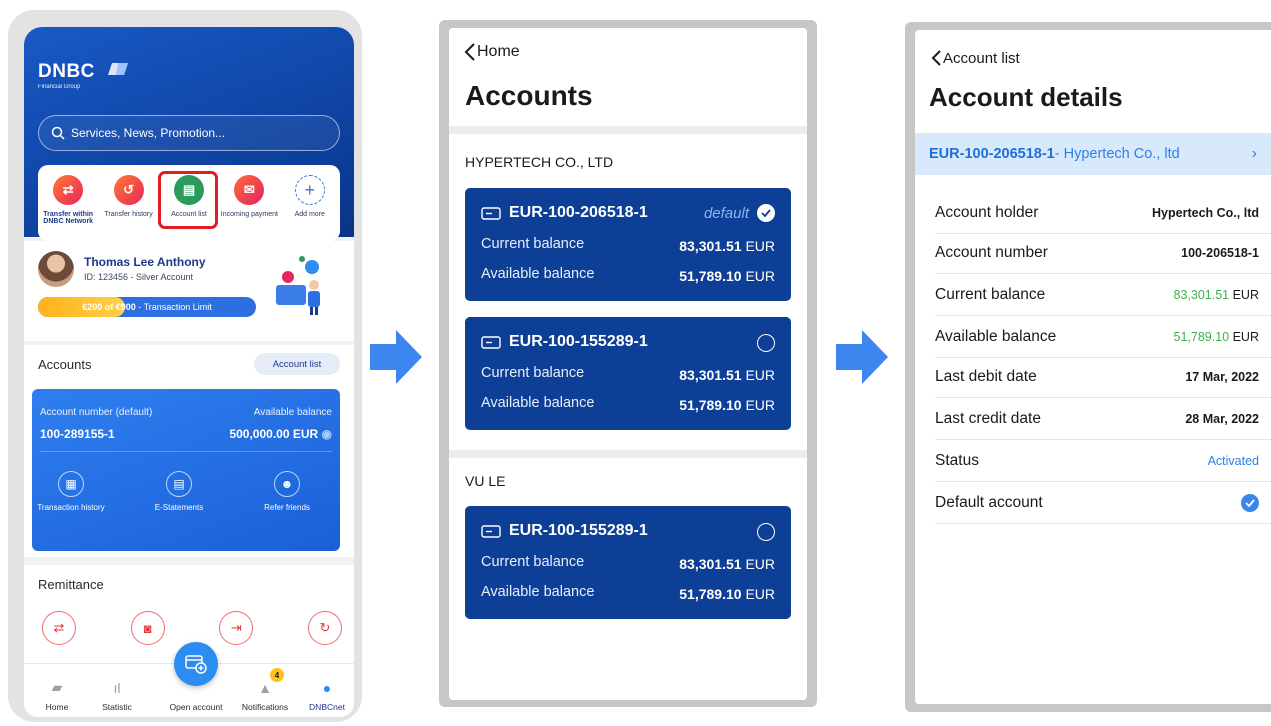  Describe the element at coordinates (1254, 153) in the screenshot. I see `chevron-right-icon: ›` at that location.